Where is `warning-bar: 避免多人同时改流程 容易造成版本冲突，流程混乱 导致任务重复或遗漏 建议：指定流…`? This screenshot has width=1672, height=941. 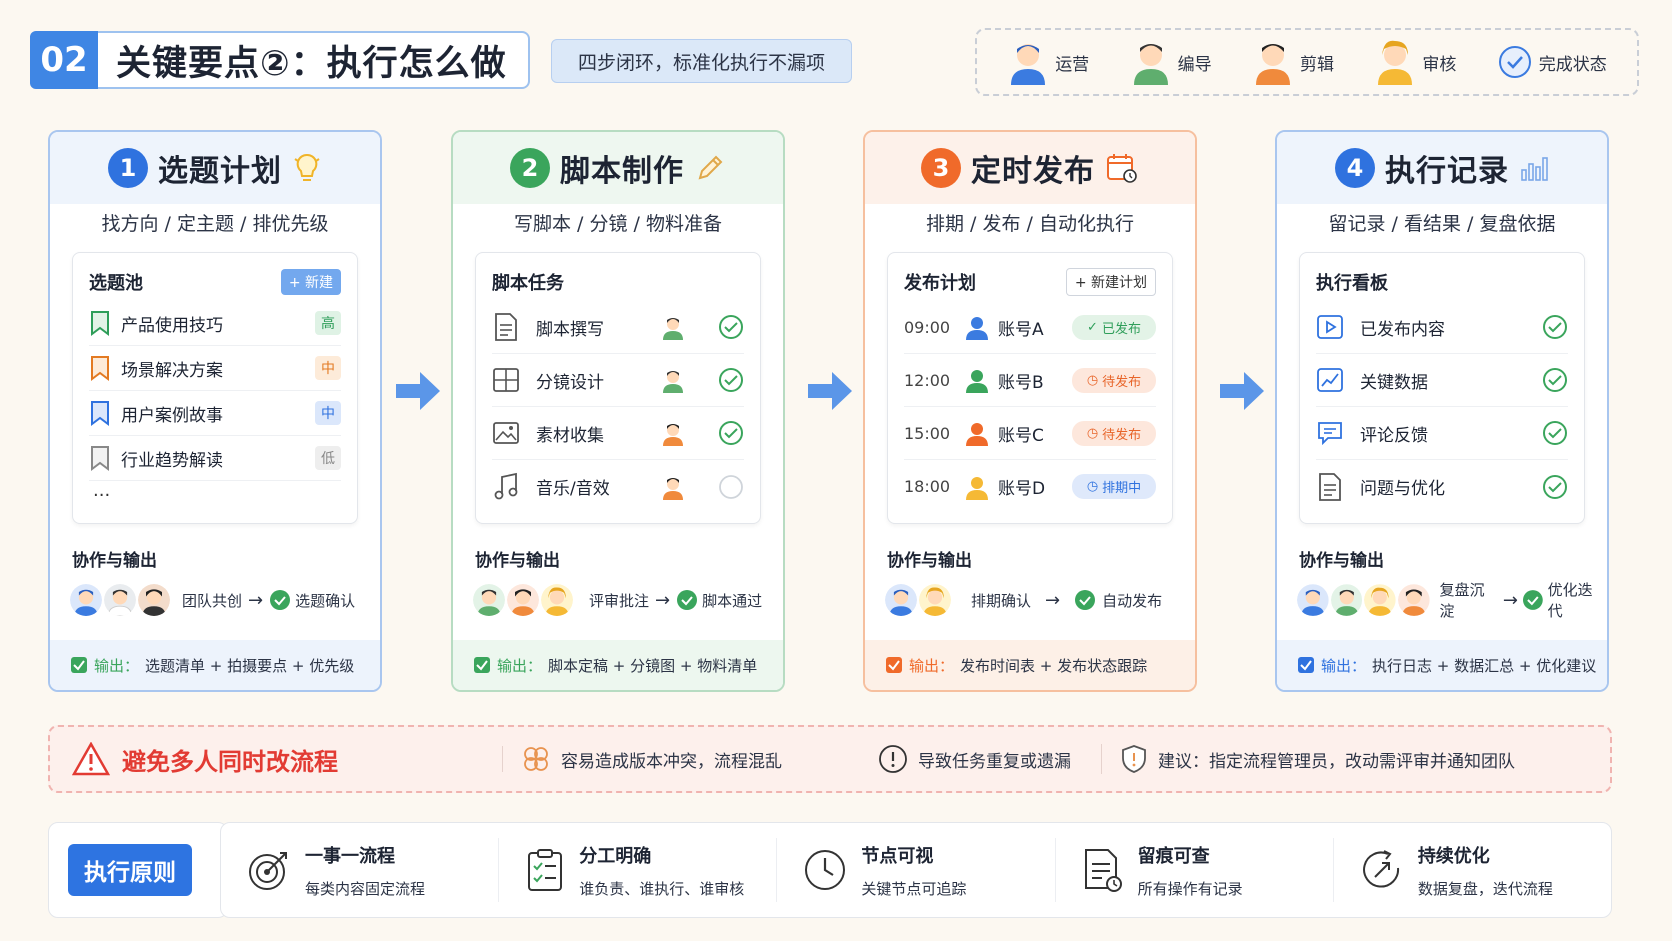
warning-bar: 避免多人同时改流程 容易造成版本冲突，流程混乱 导致任务重复或遗漏 建议：指定流… is located at coordinates (830, 759).